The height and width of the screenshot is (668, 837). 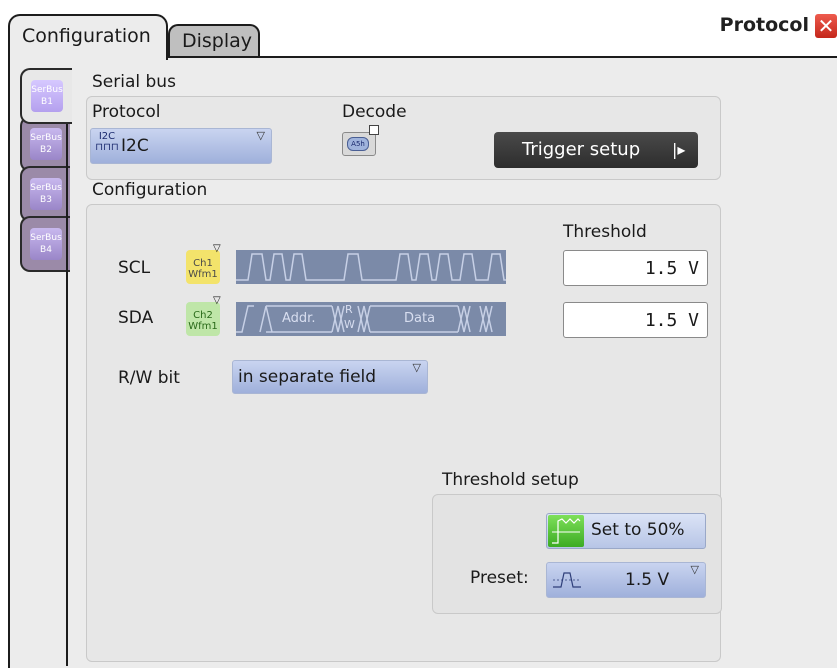 What do you see at coordinates (136, 318) in the screenshot?
I see `sda-label: SDA` at bounding box center [136, 318].